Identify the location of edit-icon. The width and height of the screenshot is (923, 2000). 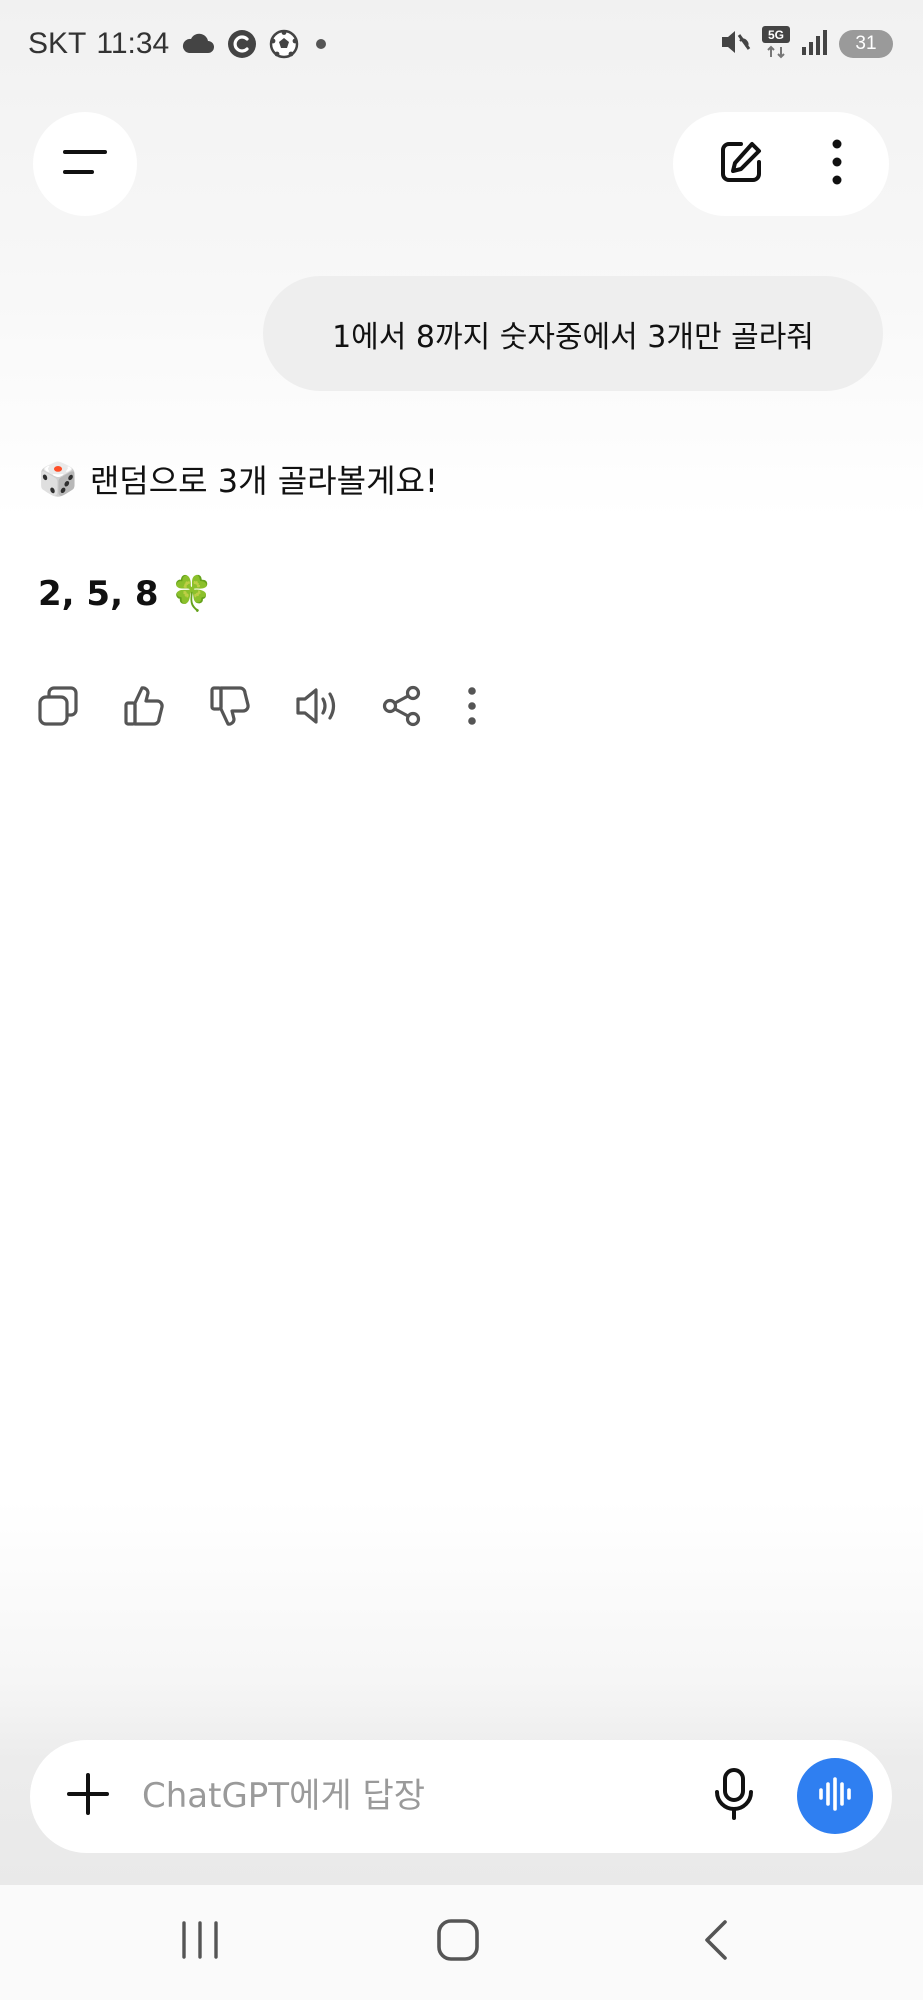
(741, 164).